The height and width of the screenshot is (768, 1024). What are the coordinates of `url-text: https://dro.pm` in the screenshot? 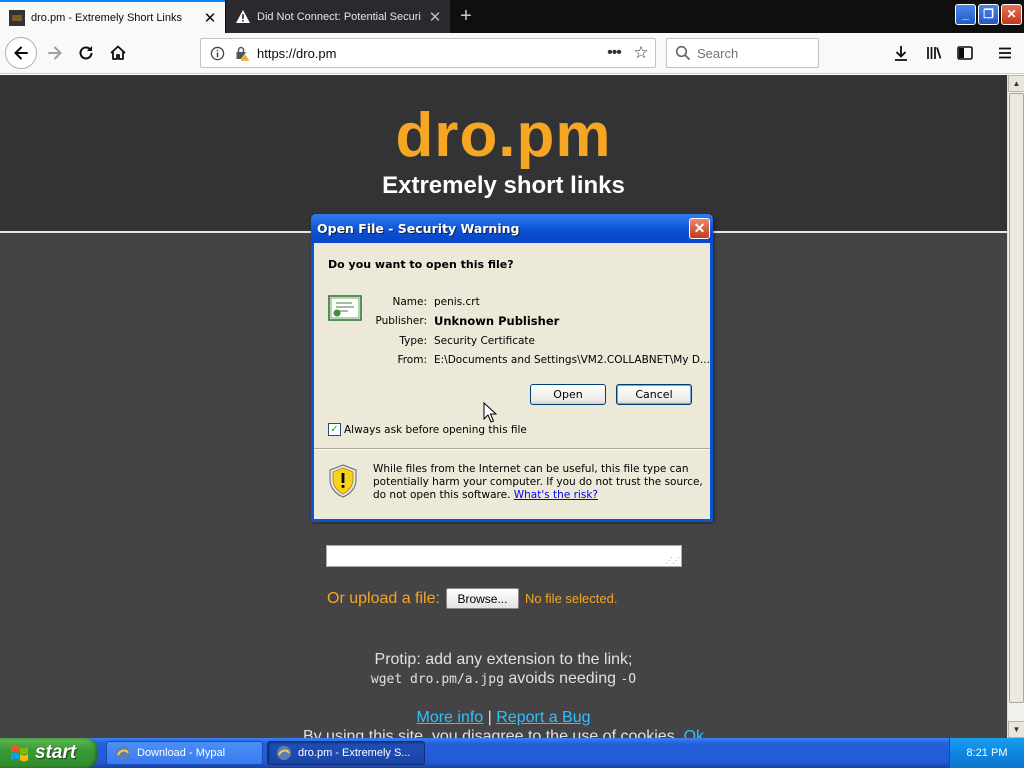 It's located at (429, 53).